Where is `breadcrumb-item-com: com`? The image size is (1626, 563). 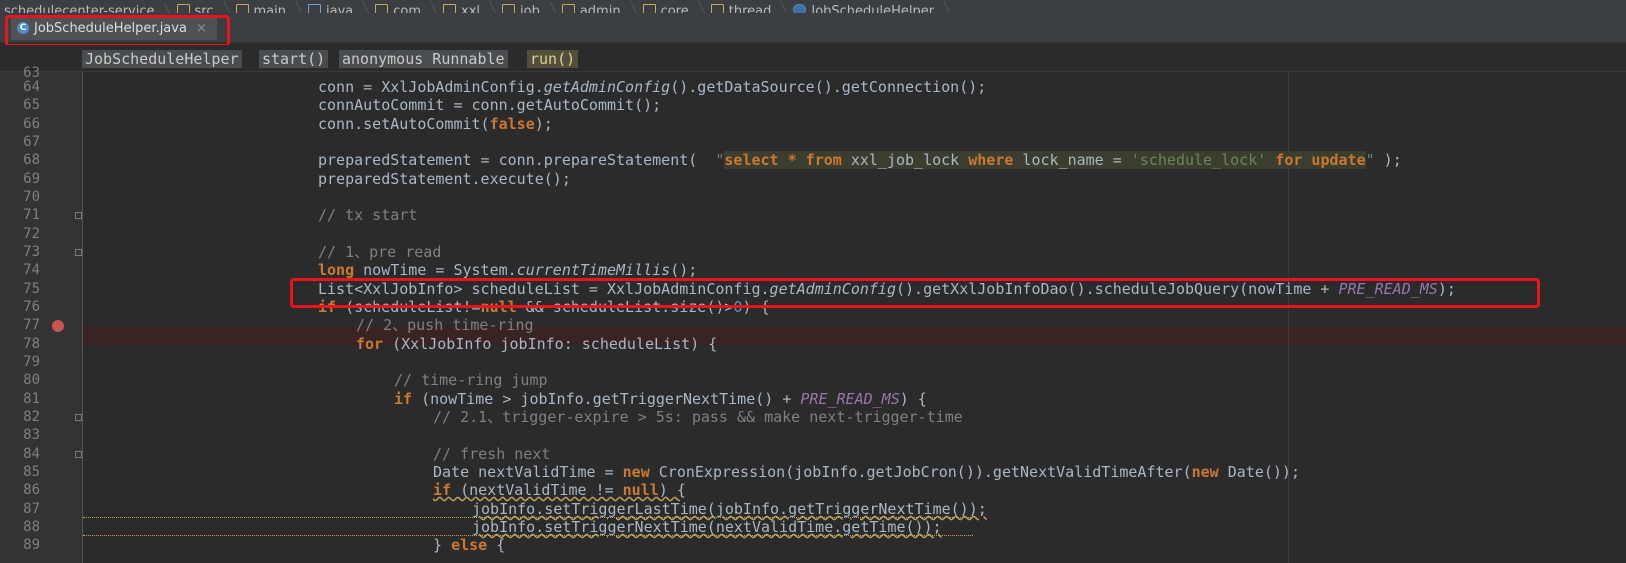
breadcrumb-item-com: com is located at coordinates (405, 7).